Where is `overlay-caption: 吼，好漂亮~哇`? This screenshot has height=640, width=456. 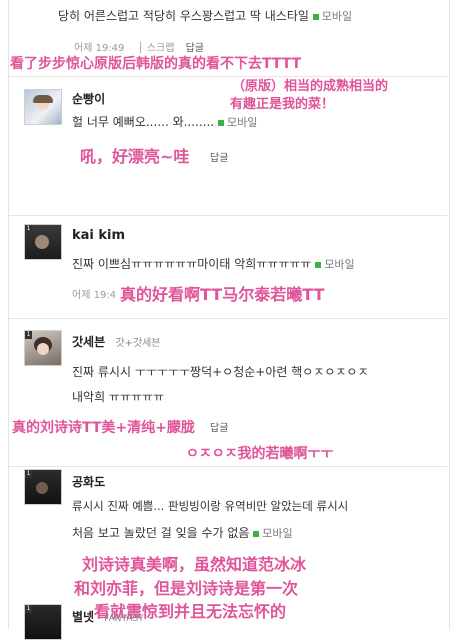
overlay-caption: 吼，好漂亮~哇 is located at coordinates (135, 156).